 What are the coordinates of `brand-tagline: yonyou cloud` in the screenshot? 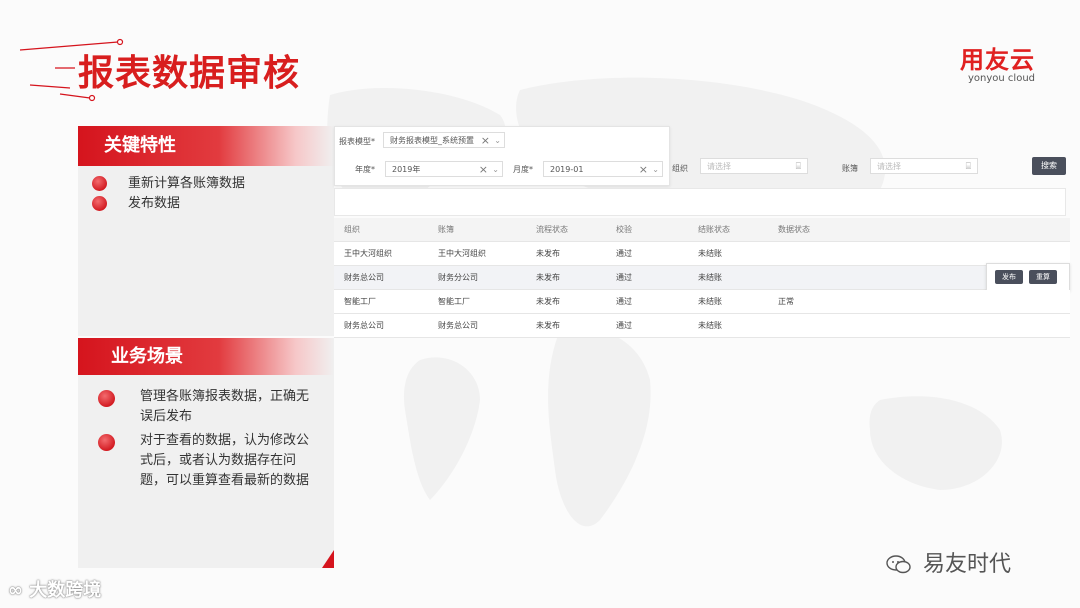 It's located at (1002, 78).